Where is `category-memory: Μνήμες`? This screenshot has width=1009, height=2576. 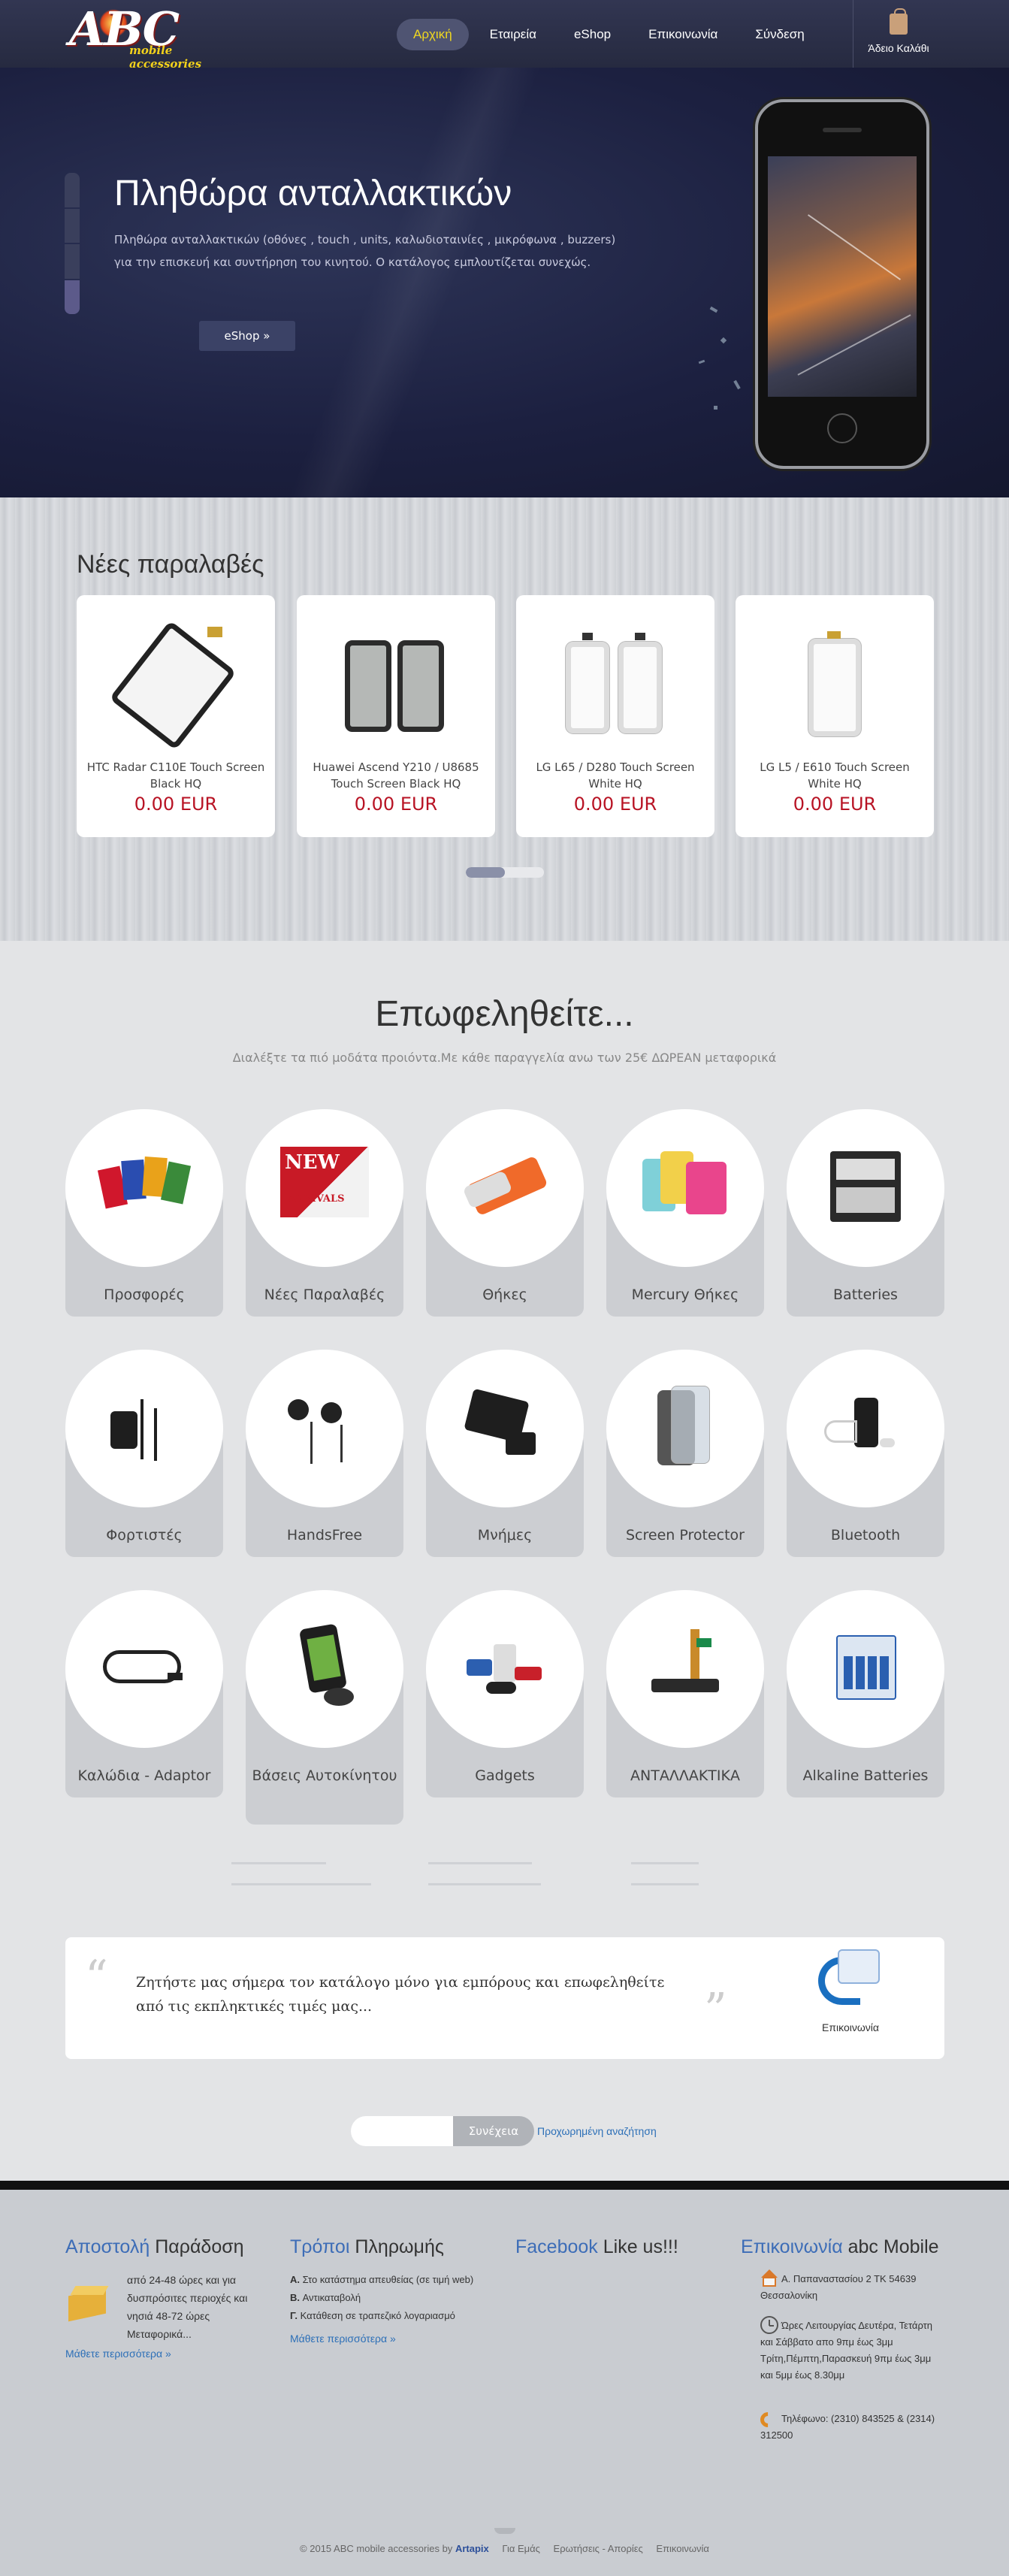
category-memory: Μνήμες is located at coordinates (505, 1453).